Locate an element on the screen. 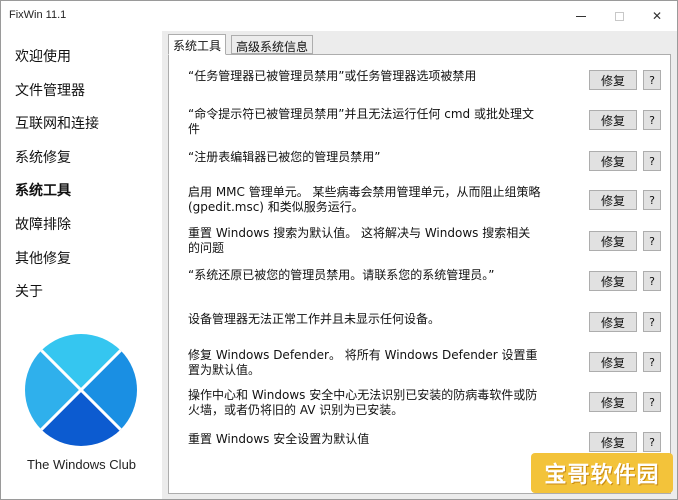 The height and width of the screenshot is (500, 678). close-icon: ✕ is located at coordinates (657, 16).